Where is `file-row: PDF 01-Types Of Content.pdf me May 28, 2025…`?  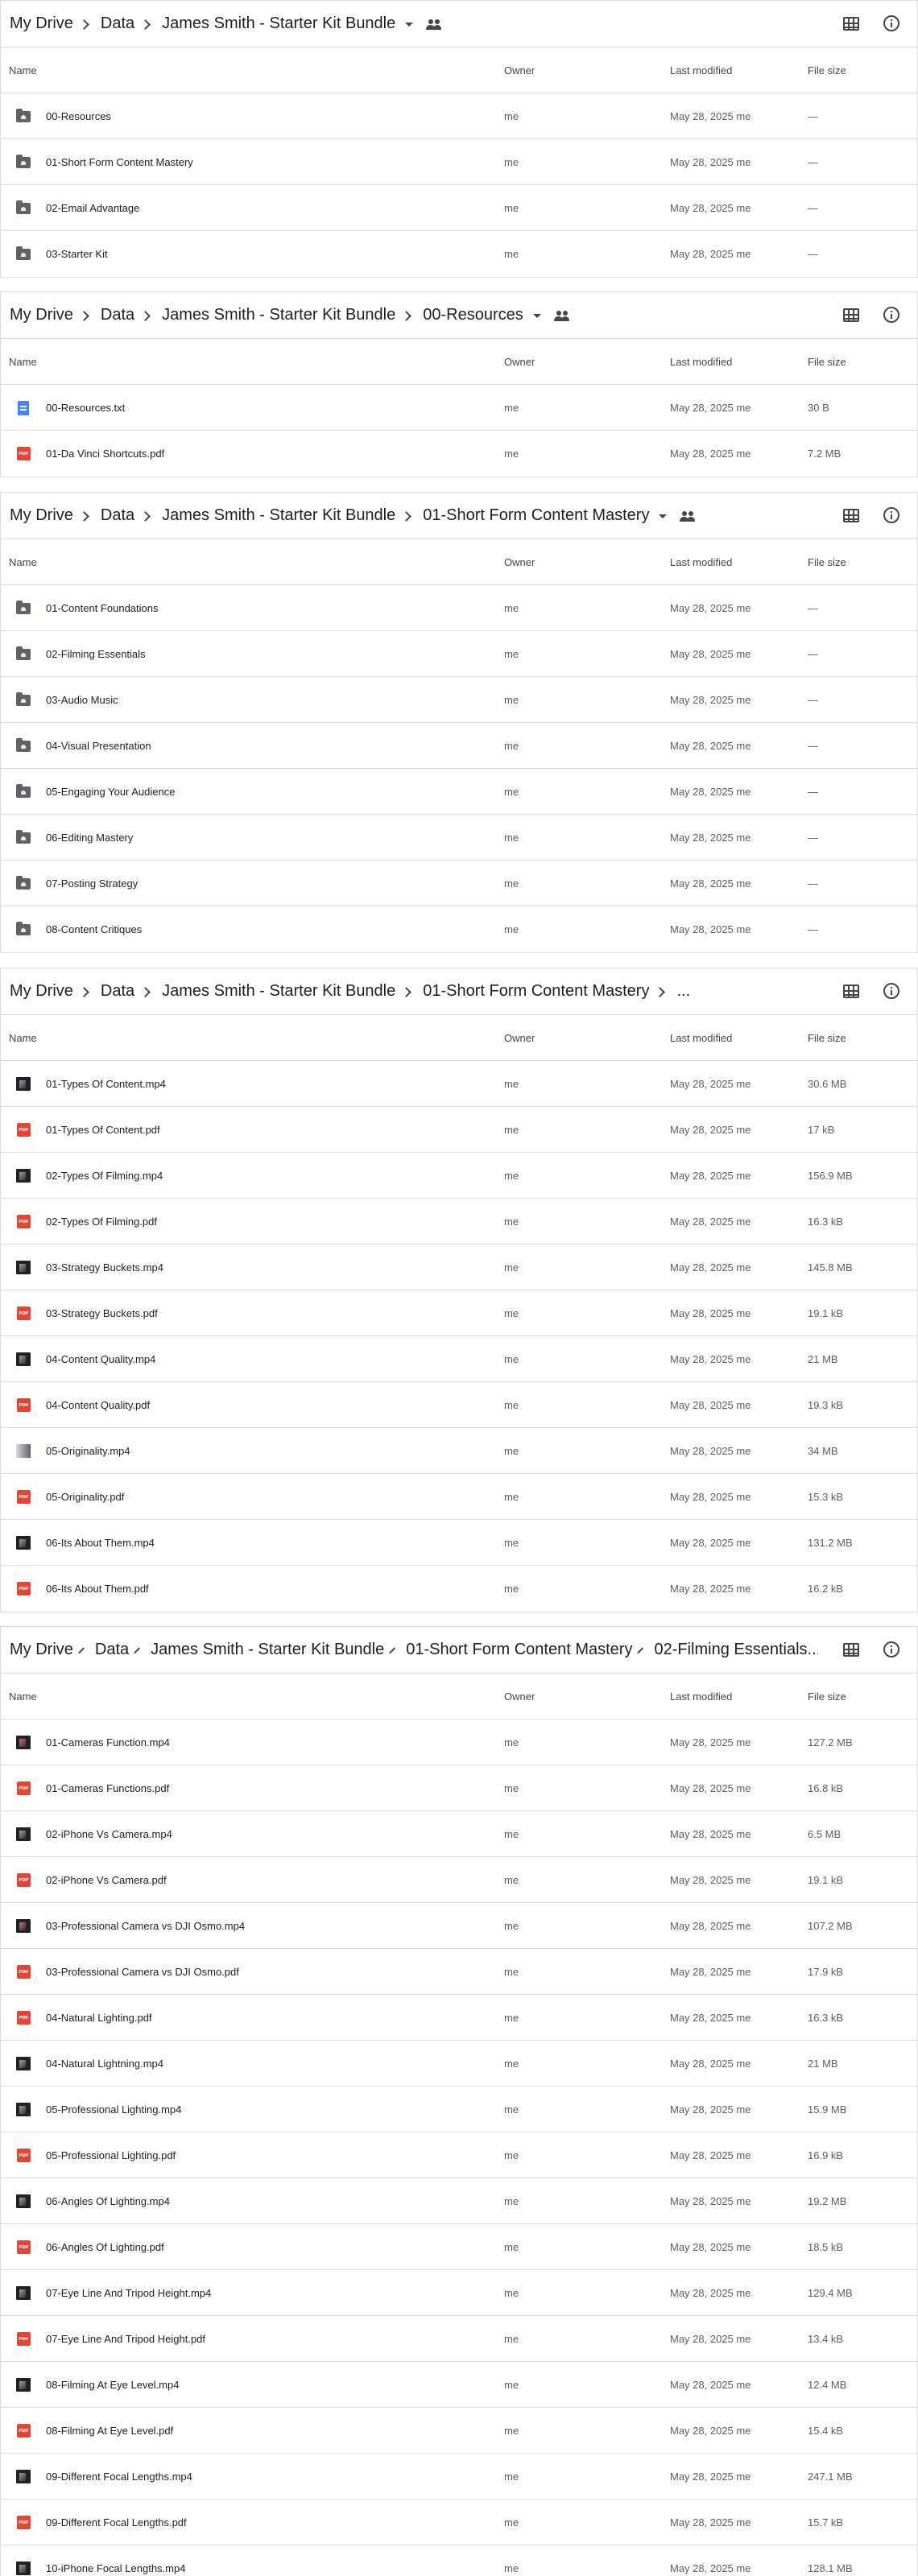
file-row: PDF 01-Types Of Content.pdf me May 28, 2025… is located at coordinates (459, 1130).